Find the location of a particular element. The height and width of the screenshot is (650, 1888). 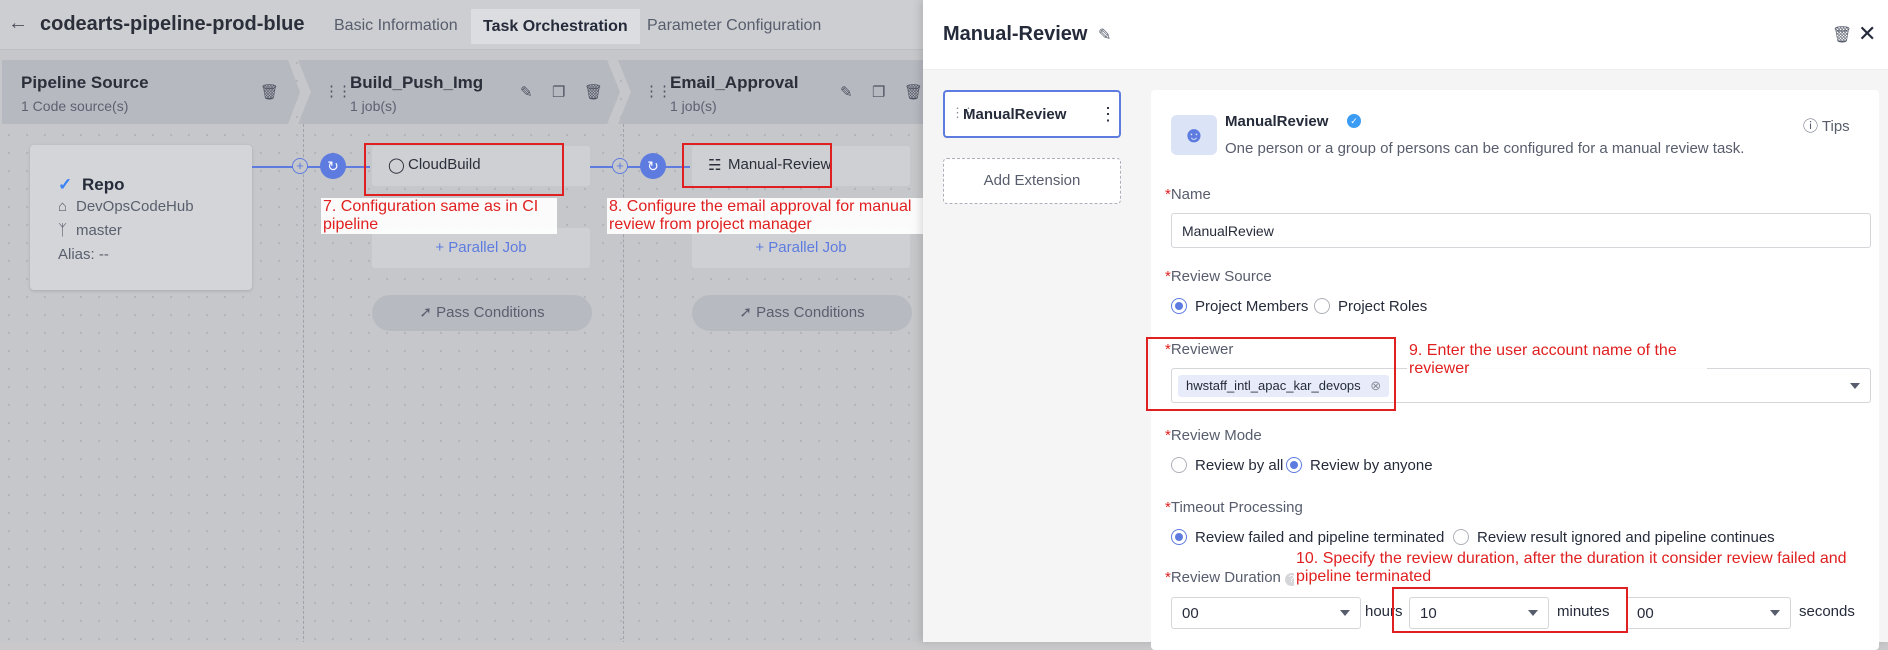

review-mode-label: *Review Mode is located at coordinates (1213, 435).